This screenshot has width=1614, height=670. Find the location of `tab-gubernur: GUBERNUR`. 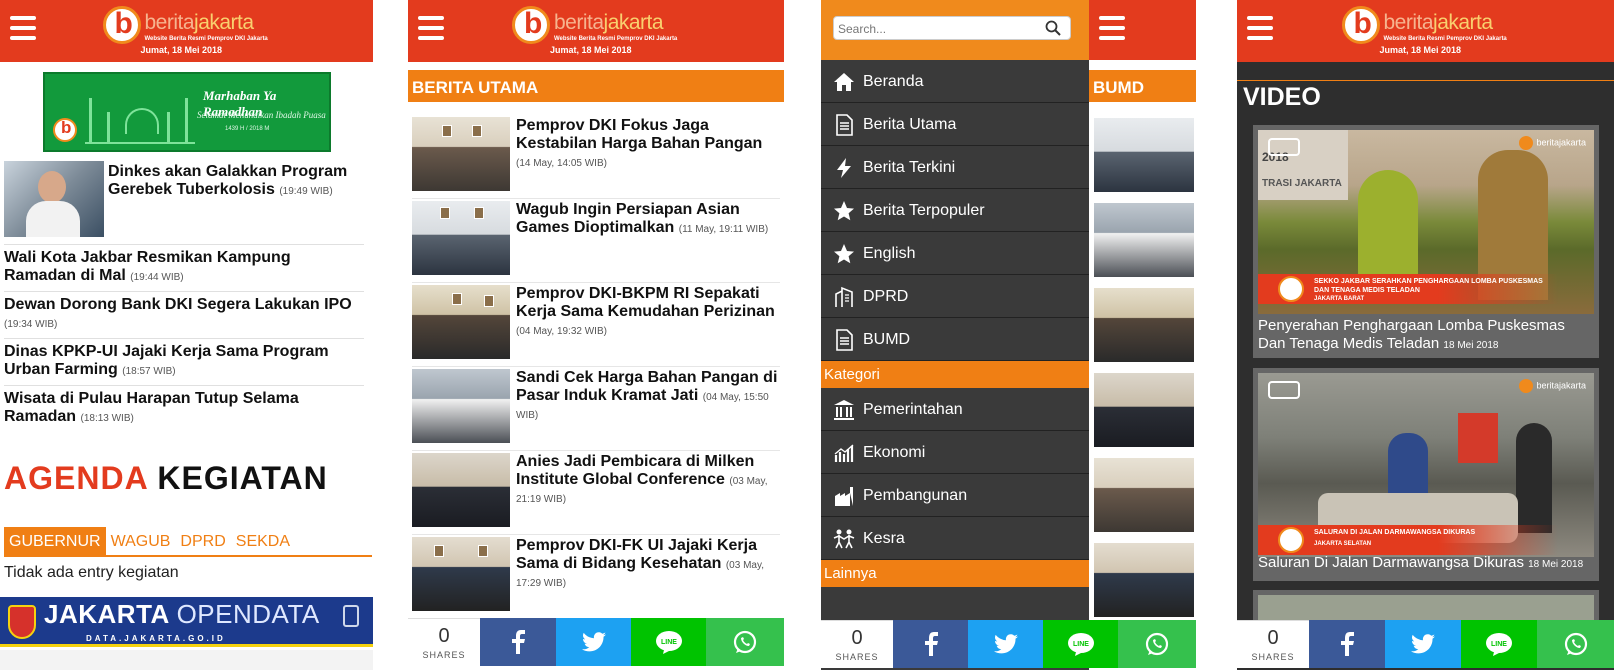

tab-gubernur: GUBERNUR is located at coordinates (55, 541).